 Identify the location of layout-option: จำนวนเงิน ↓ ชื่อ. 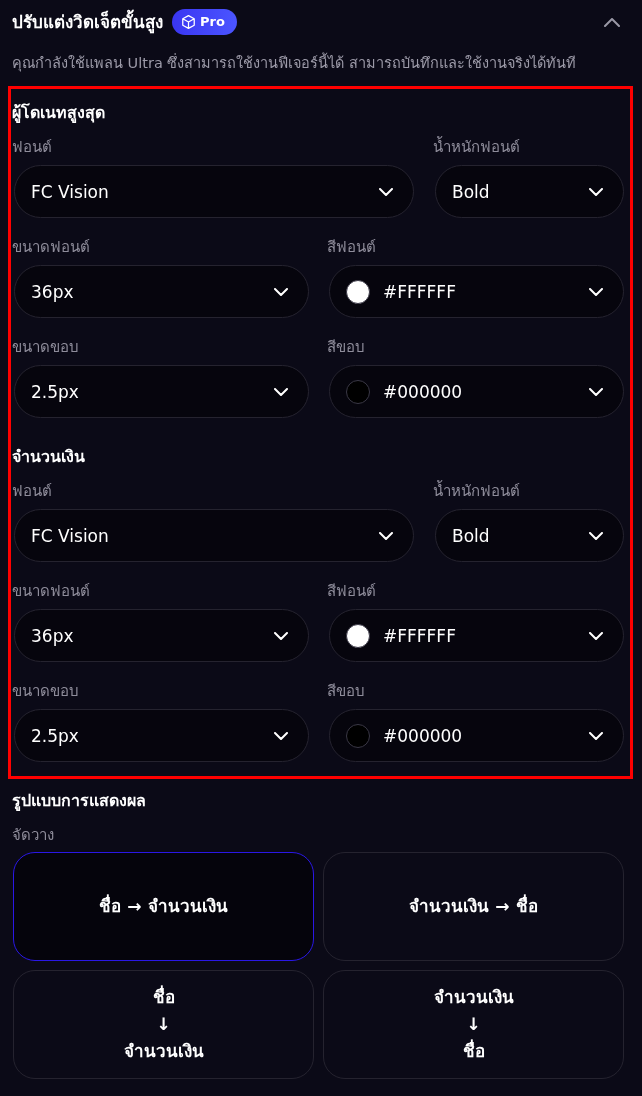
(473, 1024).